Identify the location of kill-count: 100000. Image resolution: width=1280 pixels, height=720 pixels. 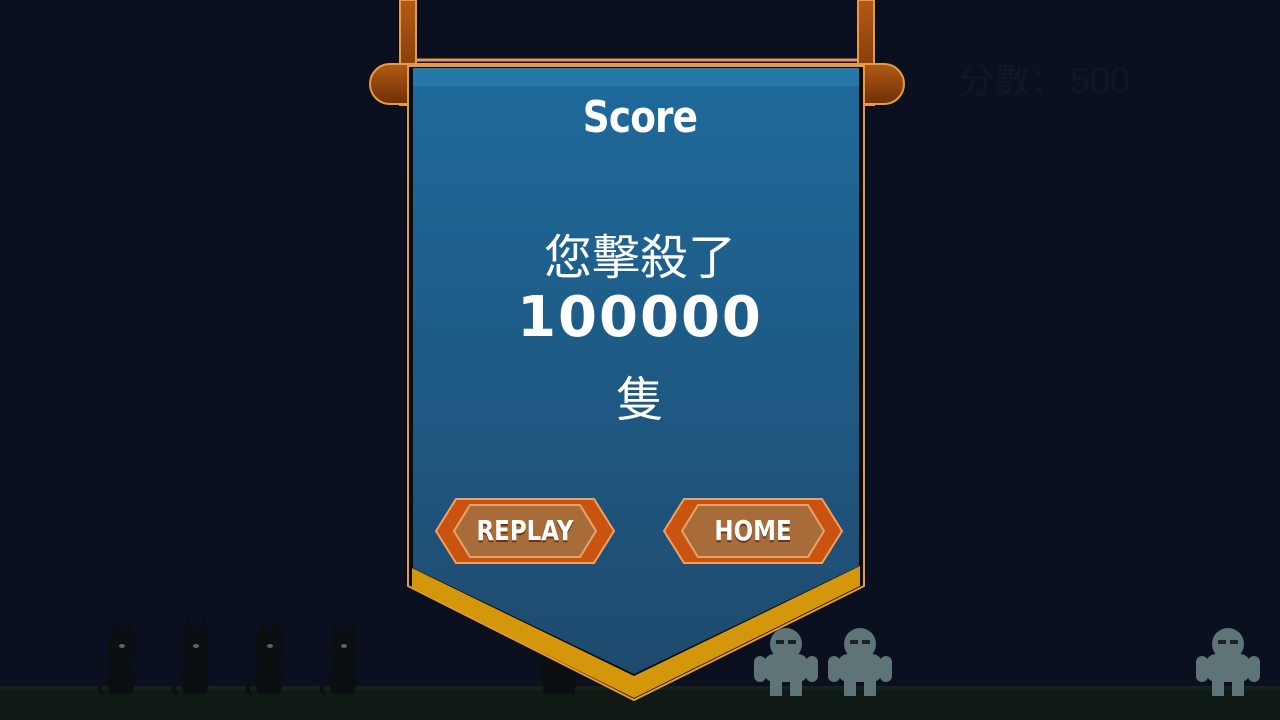
(640, 317).